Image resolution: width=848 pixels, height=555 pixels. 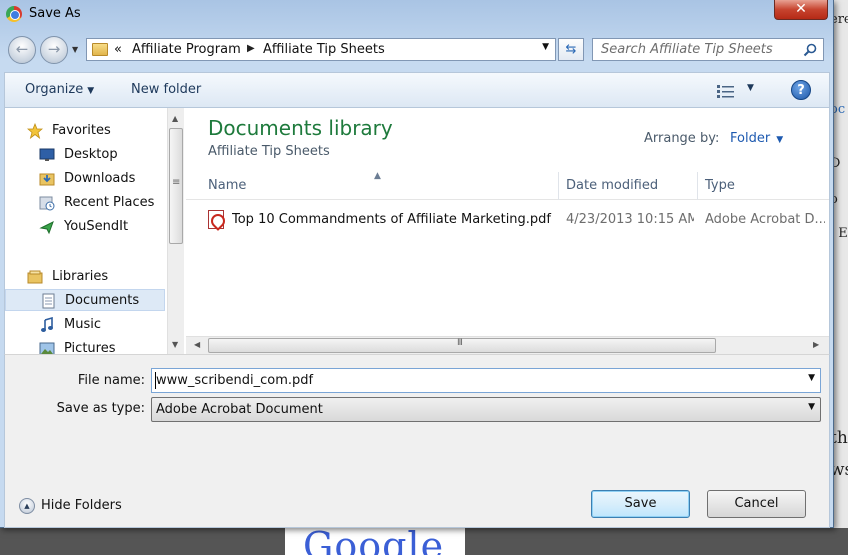 I want to click on sidebar-item-desktop: Desktop, so click(x=85, y=155).